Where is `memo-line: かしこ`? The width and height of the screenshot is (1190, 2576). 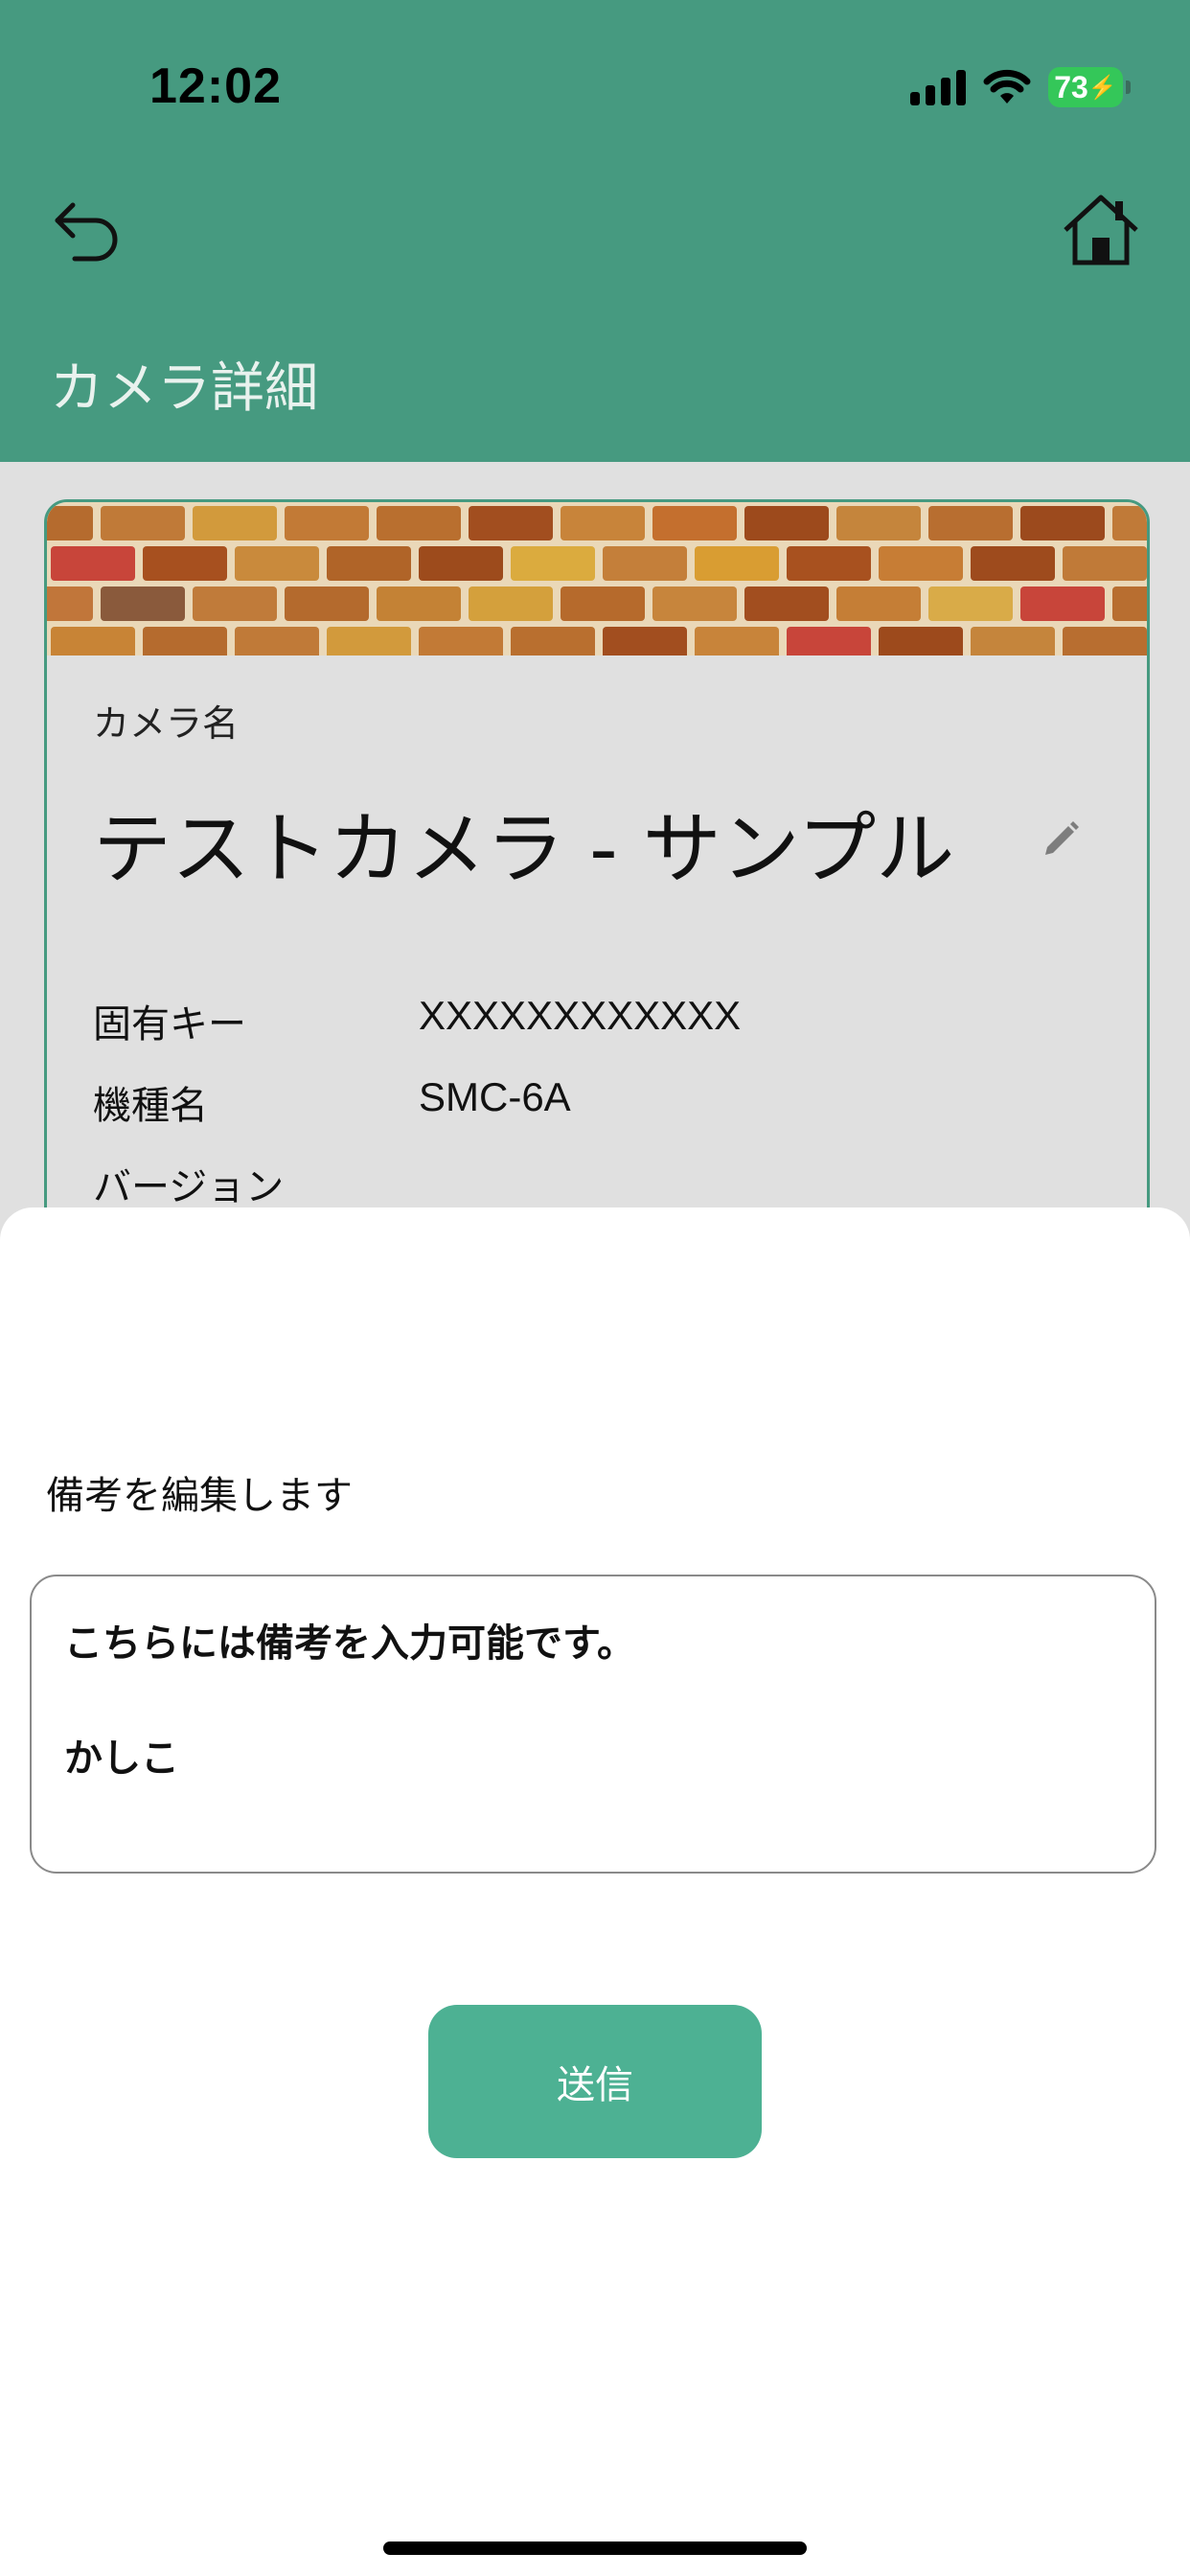 memo-line: かしこ is located at coordinates (122, 1759).